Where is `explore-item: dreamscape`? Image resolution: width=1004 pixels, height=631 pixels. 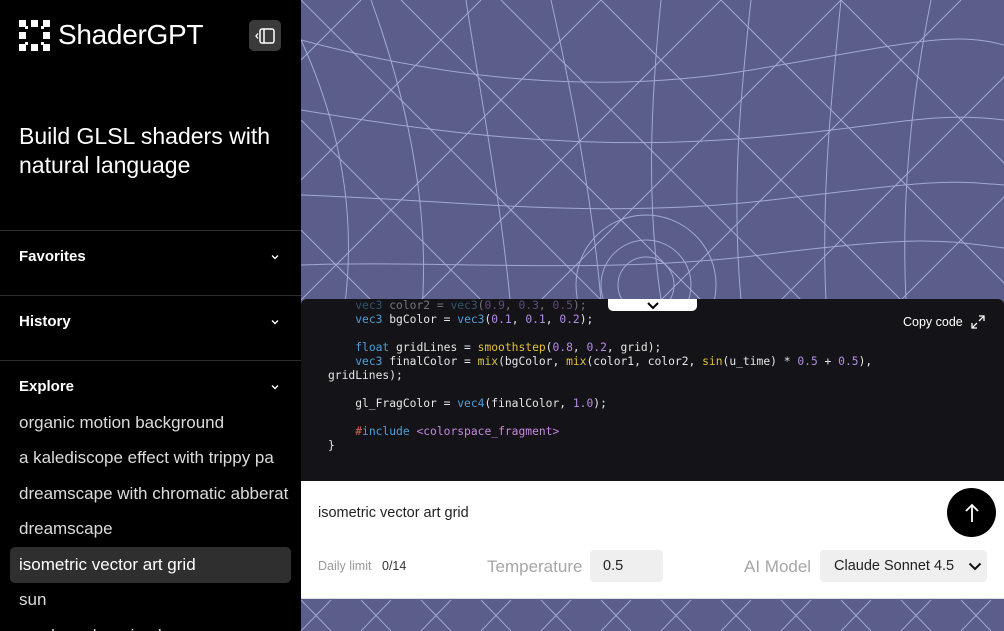 explore-item: dreamscape is located at coordinates (150, 530).